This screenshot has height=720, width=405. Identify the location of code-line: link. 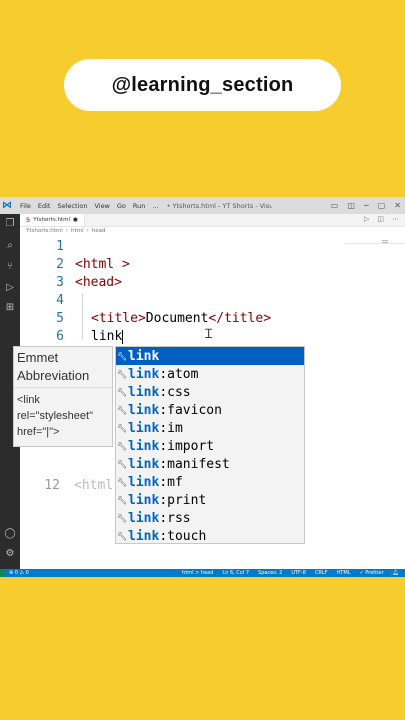
(107, 336).